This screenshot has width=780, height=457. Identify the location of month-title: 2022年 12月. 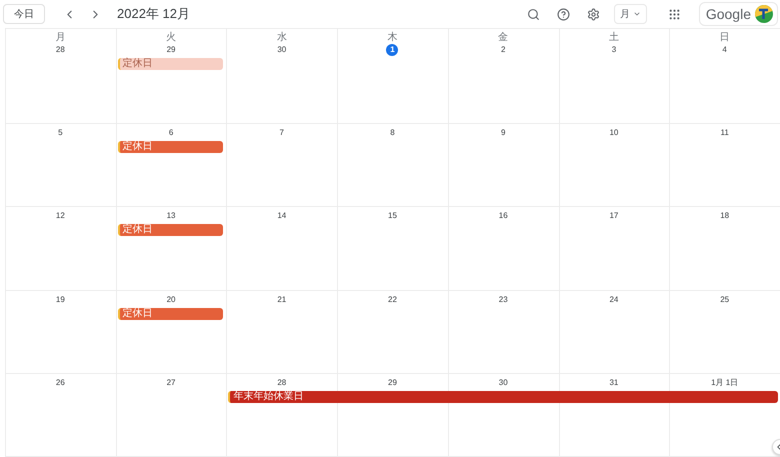
(153, 14).